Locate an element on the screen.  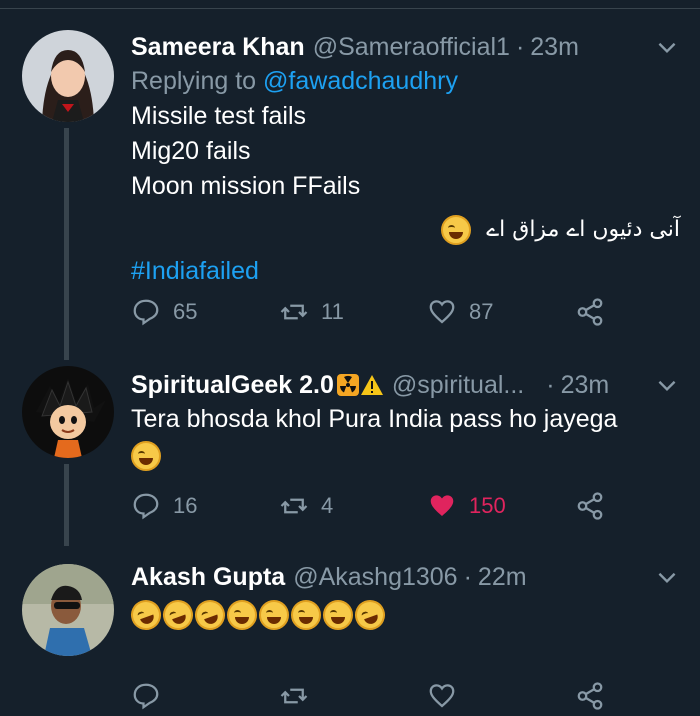
tweet-line: Moon mission FFails is located at coordinates (246, 186).